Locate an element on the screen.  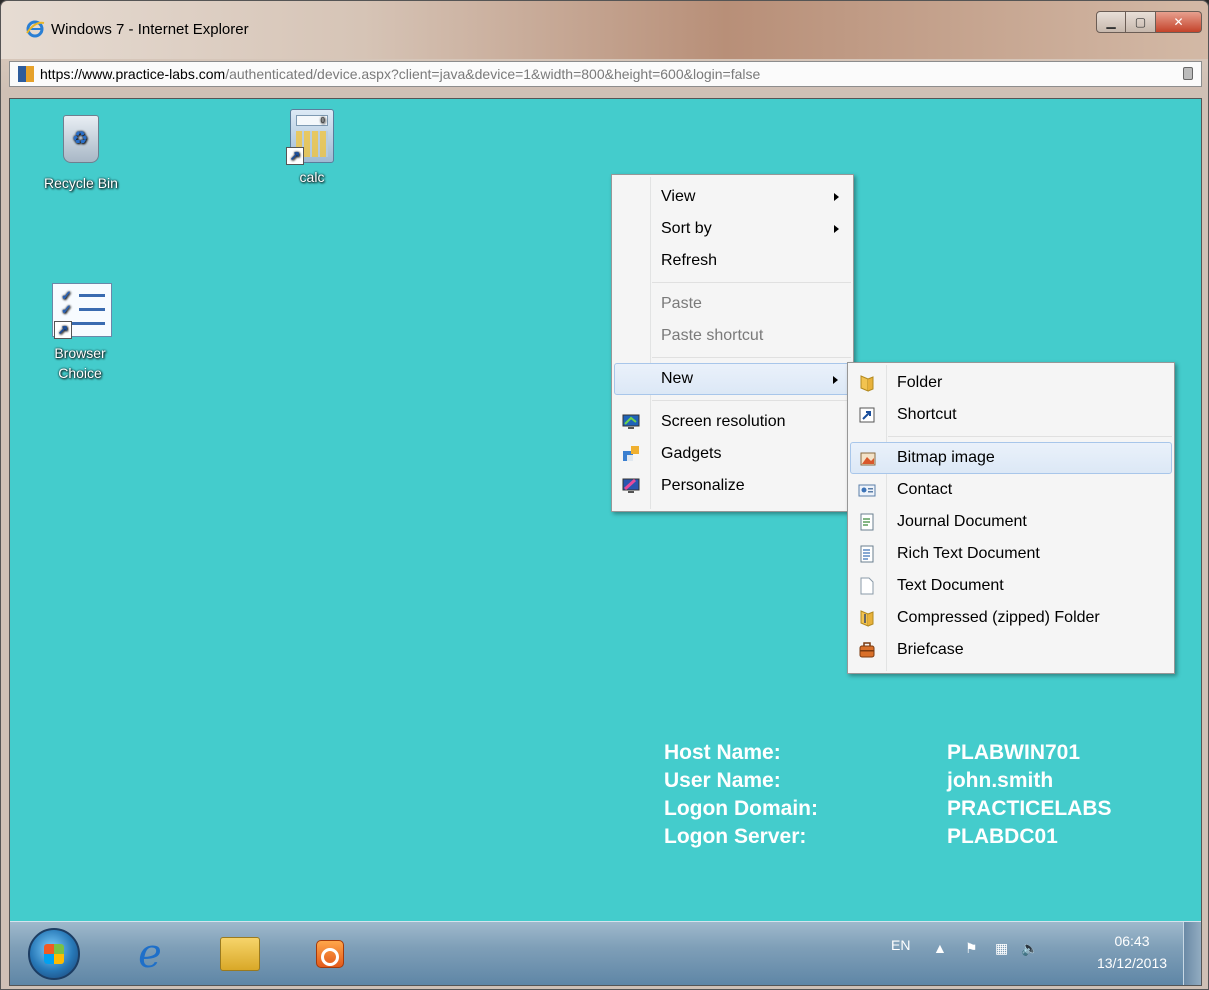
desktop-icon-label: calc is located at coordinates (312, 177).